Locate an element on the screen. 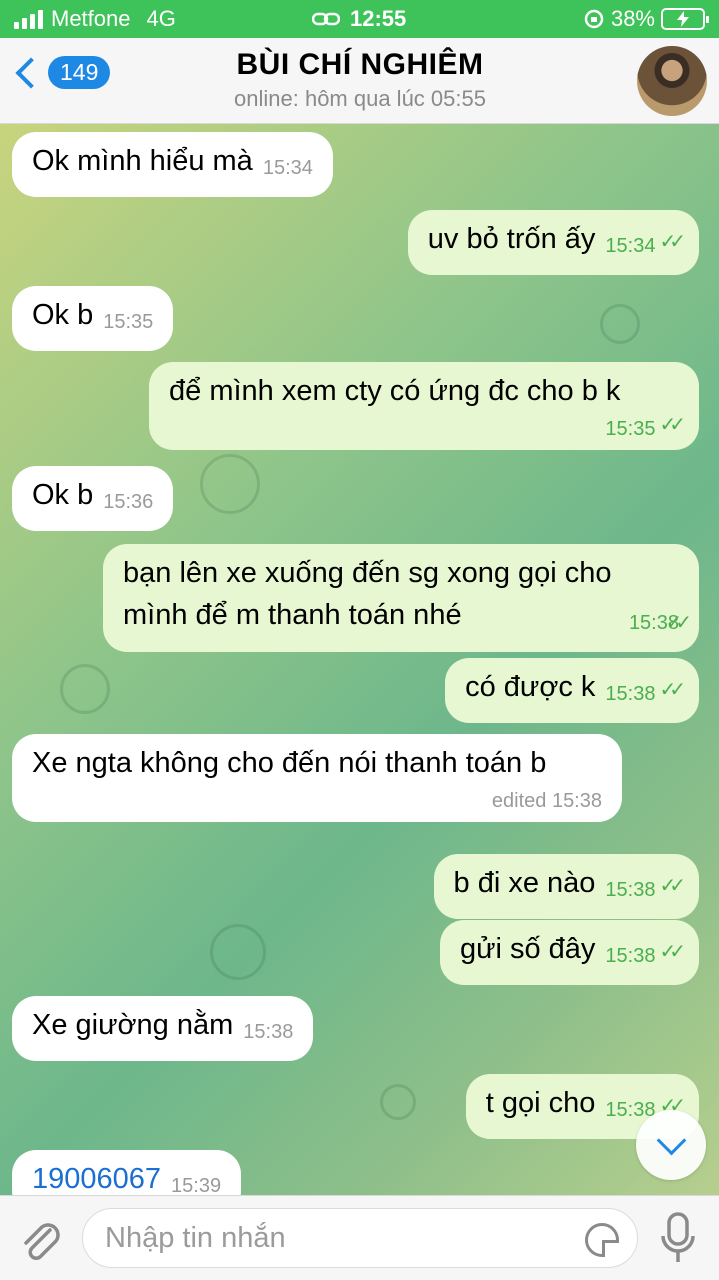  status-bar: Metfone 4G 12:55 38% is located at coordinates (359, 19).